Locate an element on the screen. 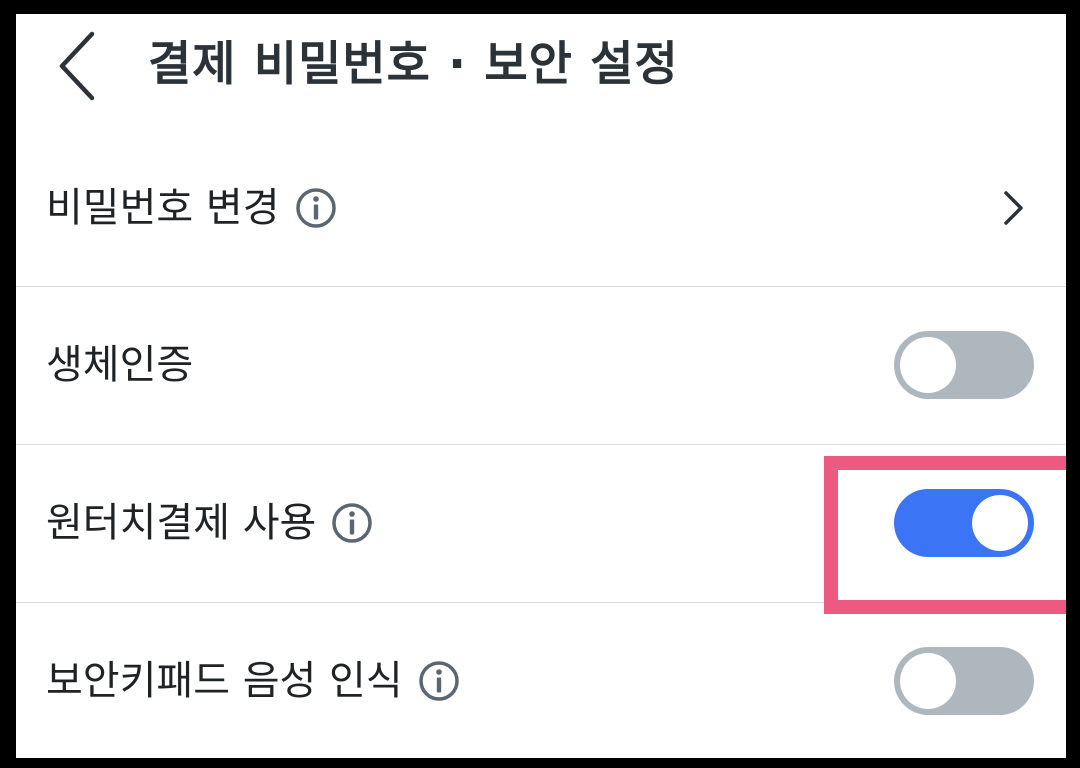 The width and height of the screenshot is (1080, 768). back-button is located at coordinates (80, 64).